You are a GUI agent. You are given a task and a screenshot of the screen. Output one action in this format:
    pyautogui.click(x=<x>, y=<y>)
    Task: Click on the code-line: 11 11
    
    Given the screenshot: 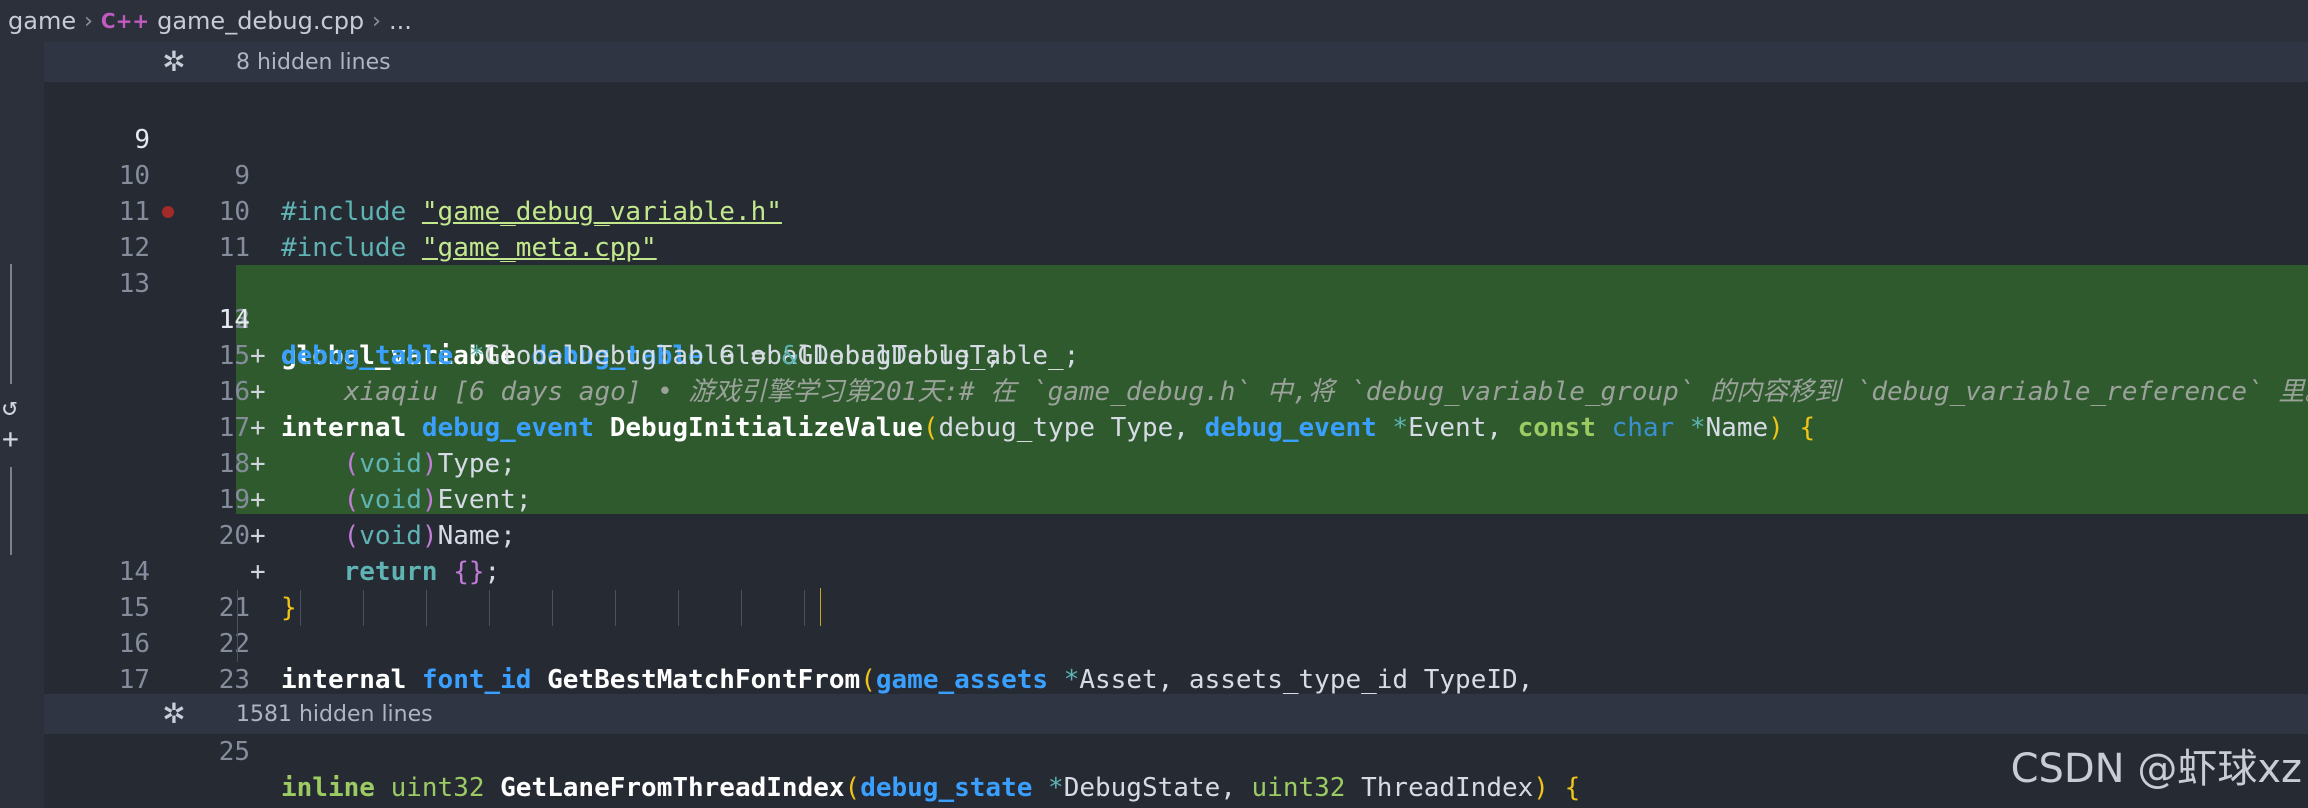 What is the action you would take?
    pyautogui.click(x=1176, y=210)
    